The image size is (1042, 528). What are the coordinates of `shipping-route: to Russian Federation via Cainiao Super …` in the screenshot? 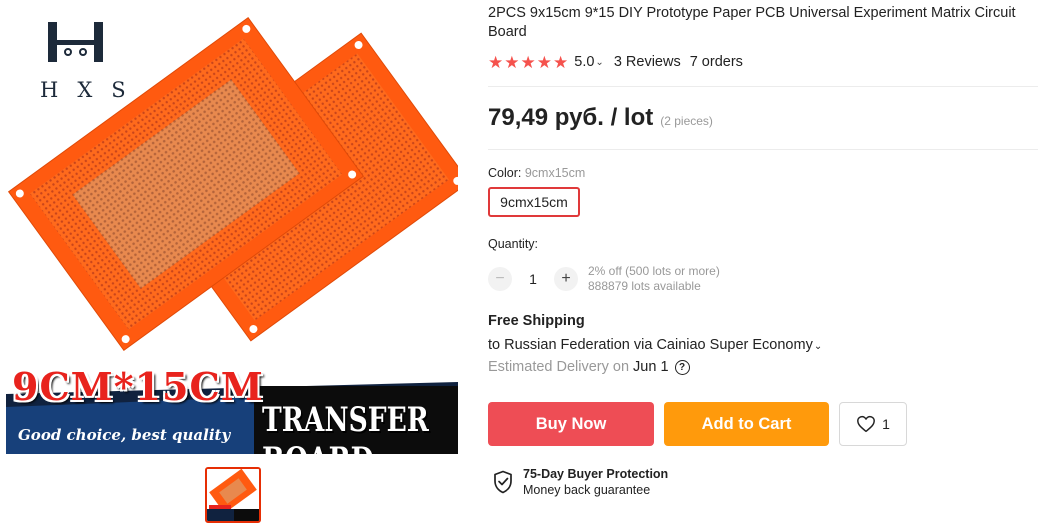 It's located at (650, 345).